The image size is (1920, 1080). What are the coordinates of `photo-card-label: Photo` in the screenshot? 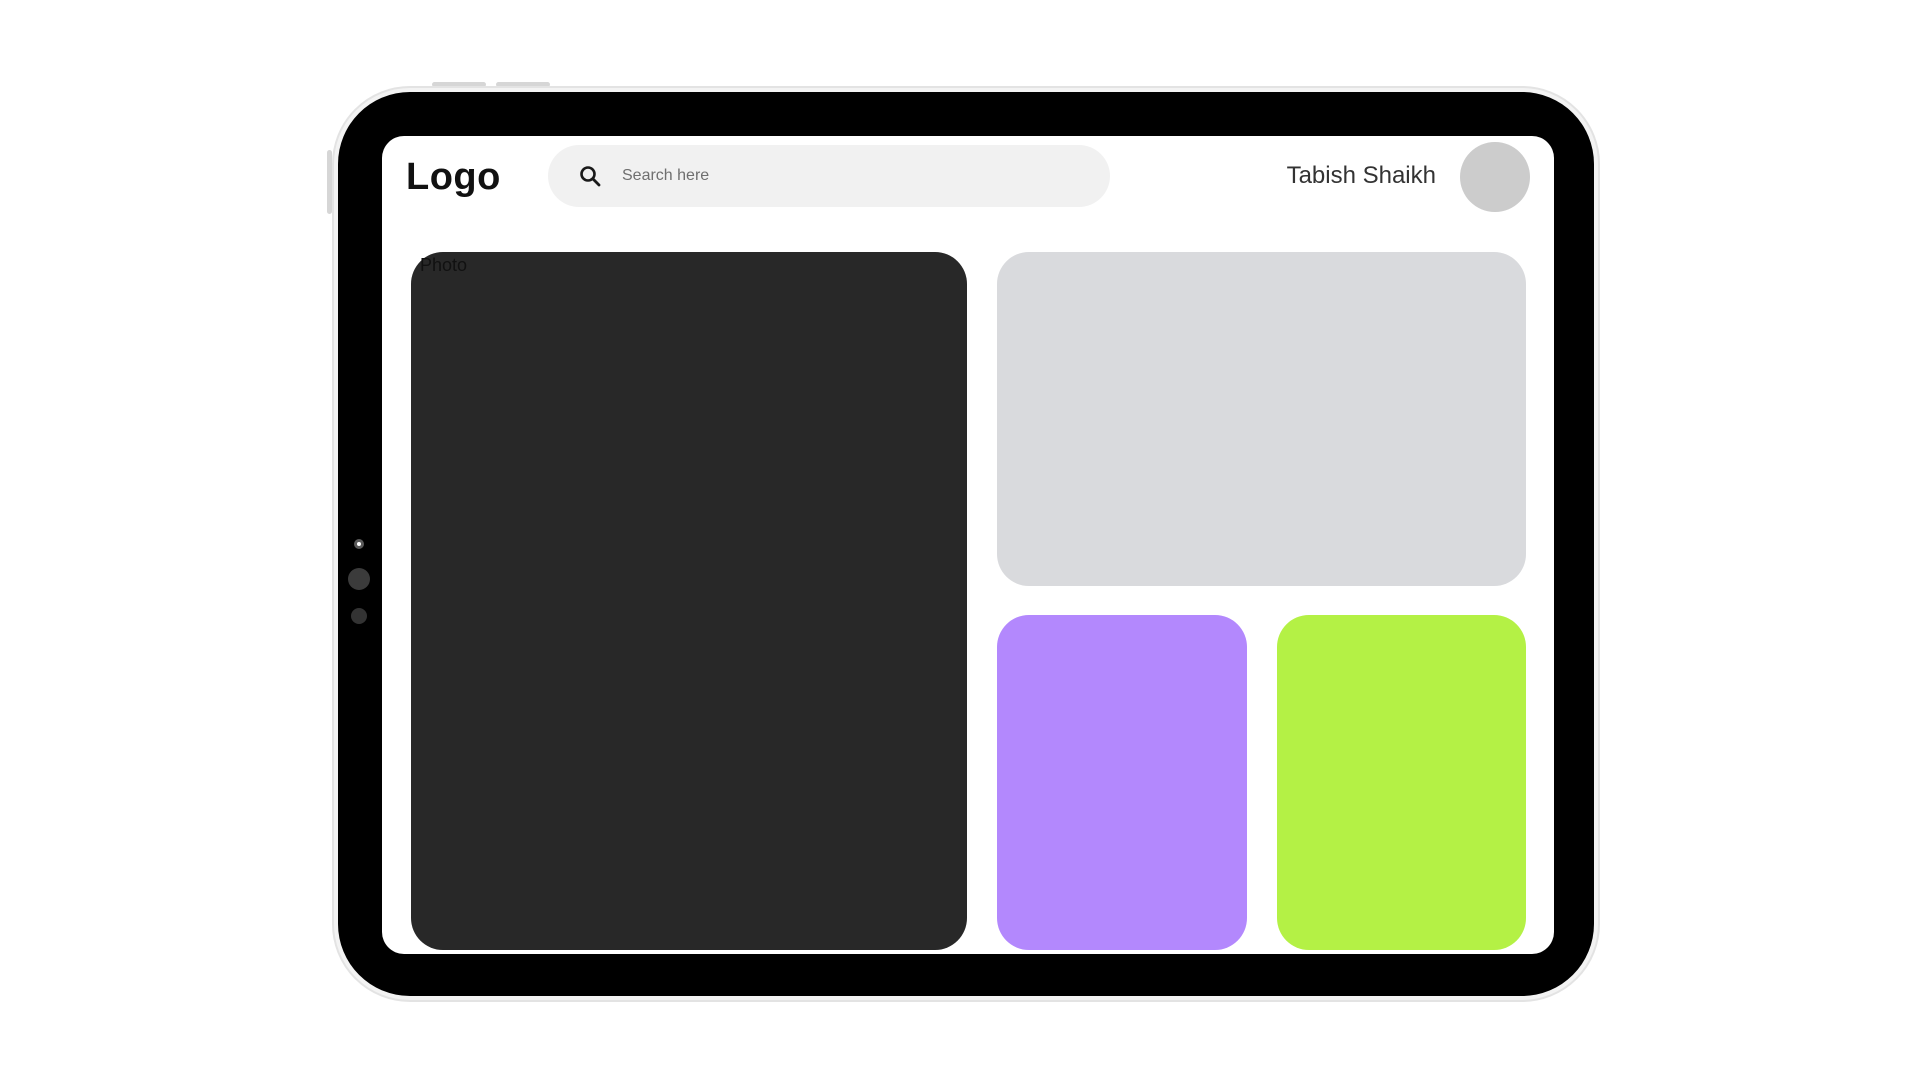 It's located at (444, 265).